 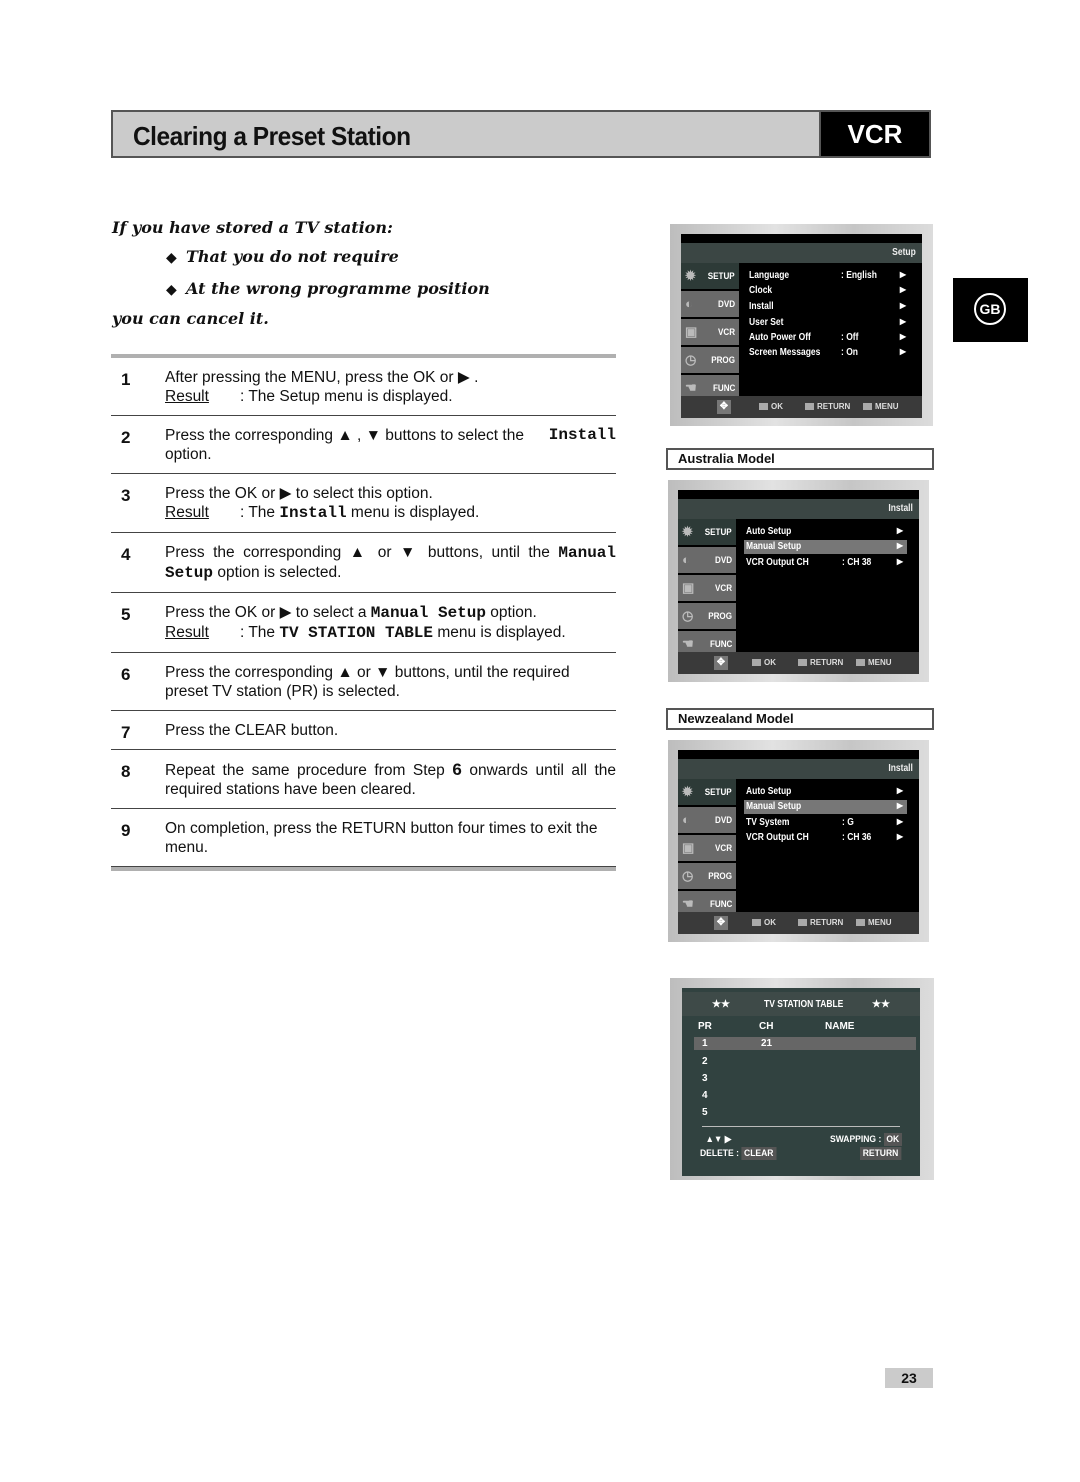 What do you see at coordinates (759, 1153) in the screenshot?
I see `clear-key: CLEAR` at bounding box center [759, 1153].